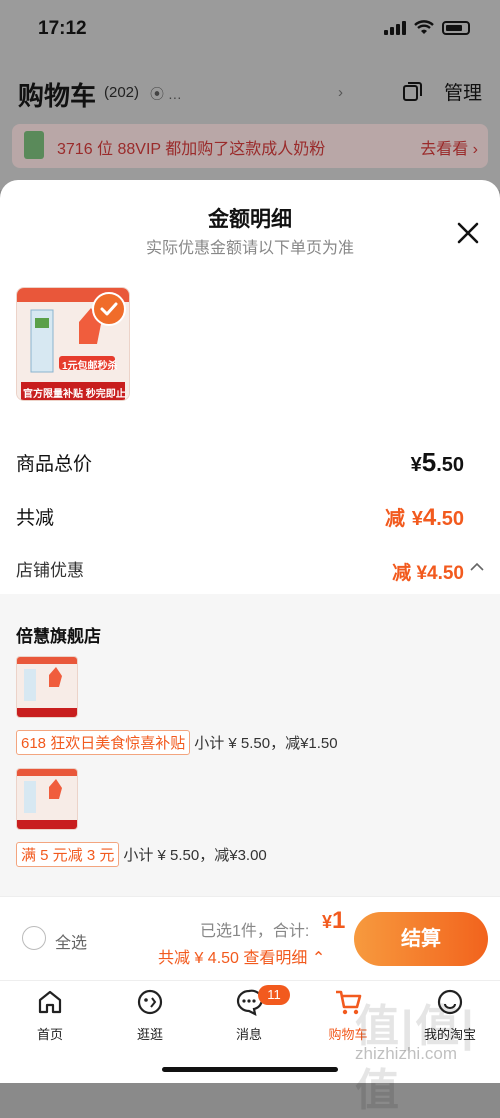 The height and width of the screenshot is (1118, 500). What do you see at coordinates (109, 309) in the screenshot?
I see `check-icon` at bounding box center [109, 309].